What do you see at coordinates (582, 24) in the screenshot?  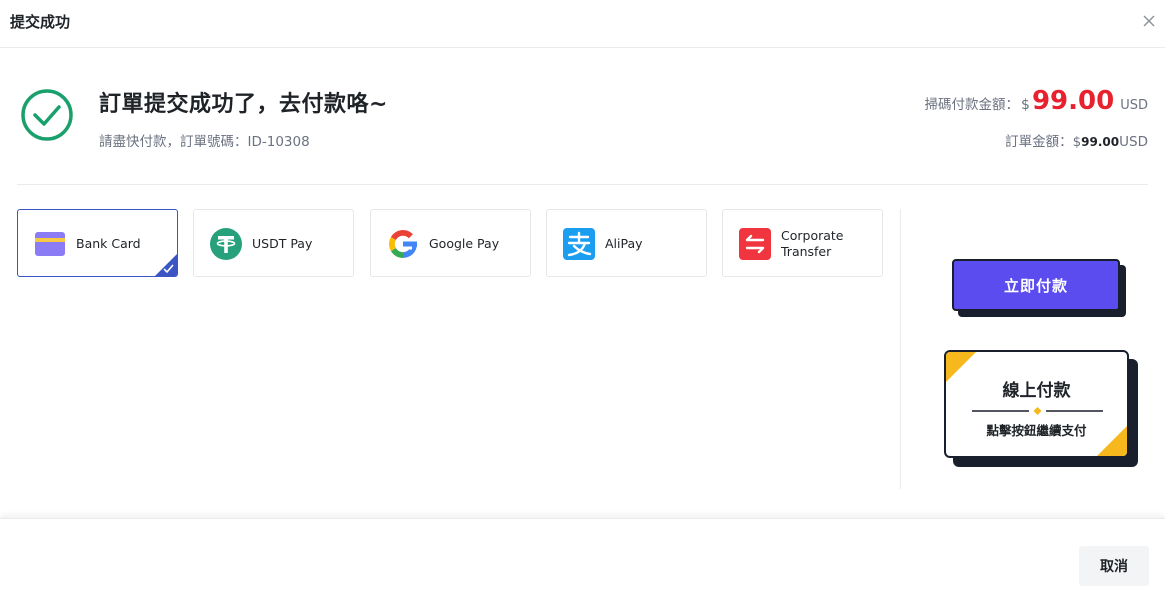 I see `dialog-header: 提交成功` at bounding box center [582, 24].